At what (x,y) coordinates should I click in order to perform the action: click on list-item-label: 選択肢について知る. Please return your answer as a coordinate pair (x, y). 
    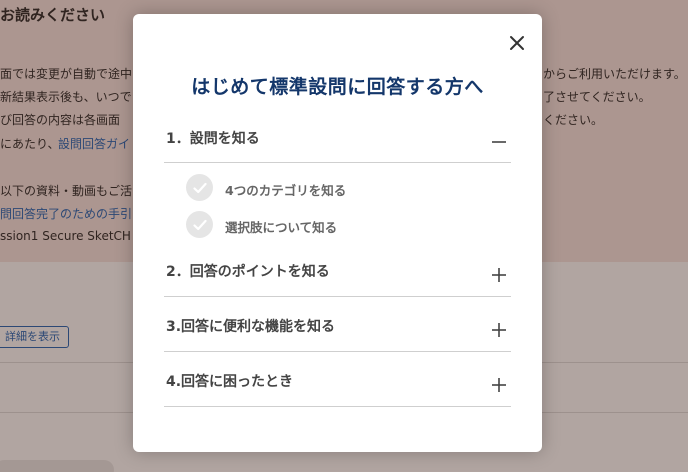
    Looking at the image, I should click on (281, 227).